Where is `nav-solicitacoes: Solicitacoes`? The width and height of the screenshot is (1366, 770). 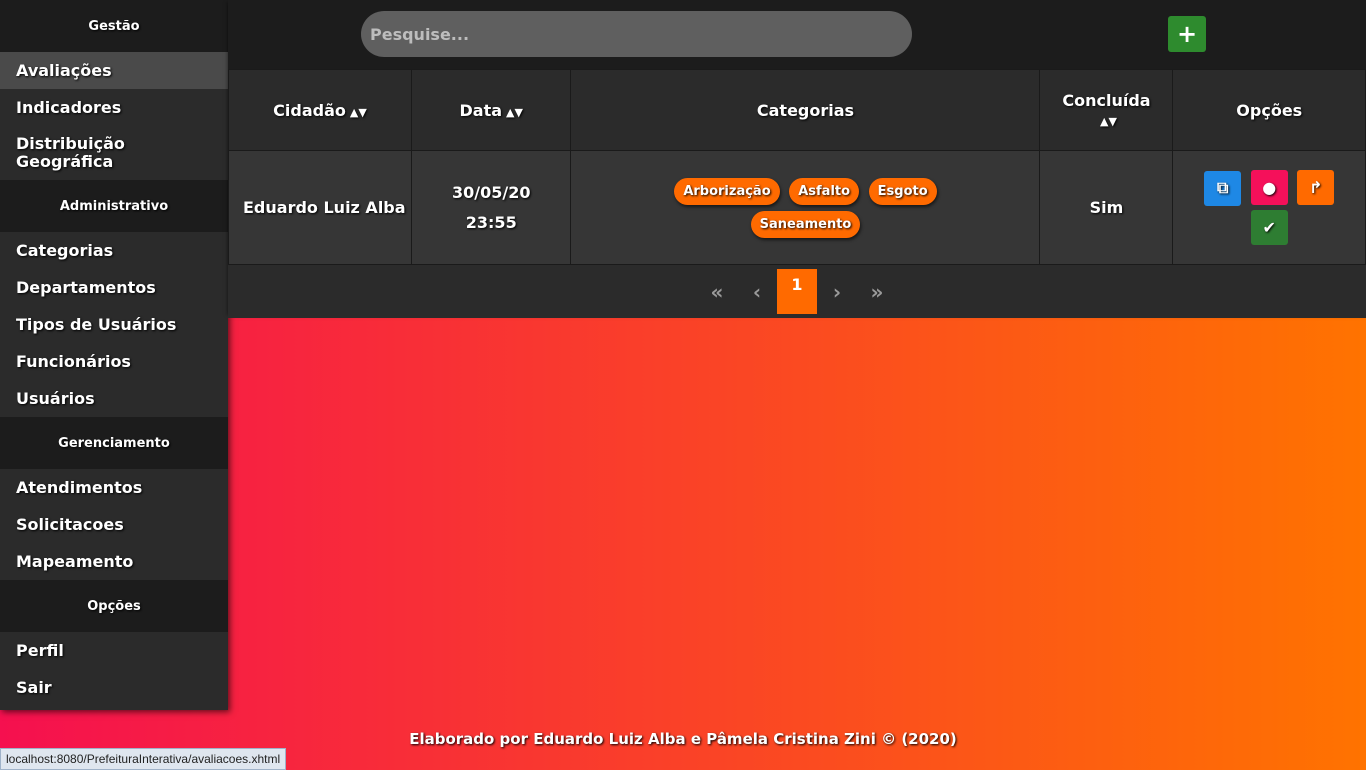 nav-solicitacoes: Solicitacoes is located at coordinates (114, 524).